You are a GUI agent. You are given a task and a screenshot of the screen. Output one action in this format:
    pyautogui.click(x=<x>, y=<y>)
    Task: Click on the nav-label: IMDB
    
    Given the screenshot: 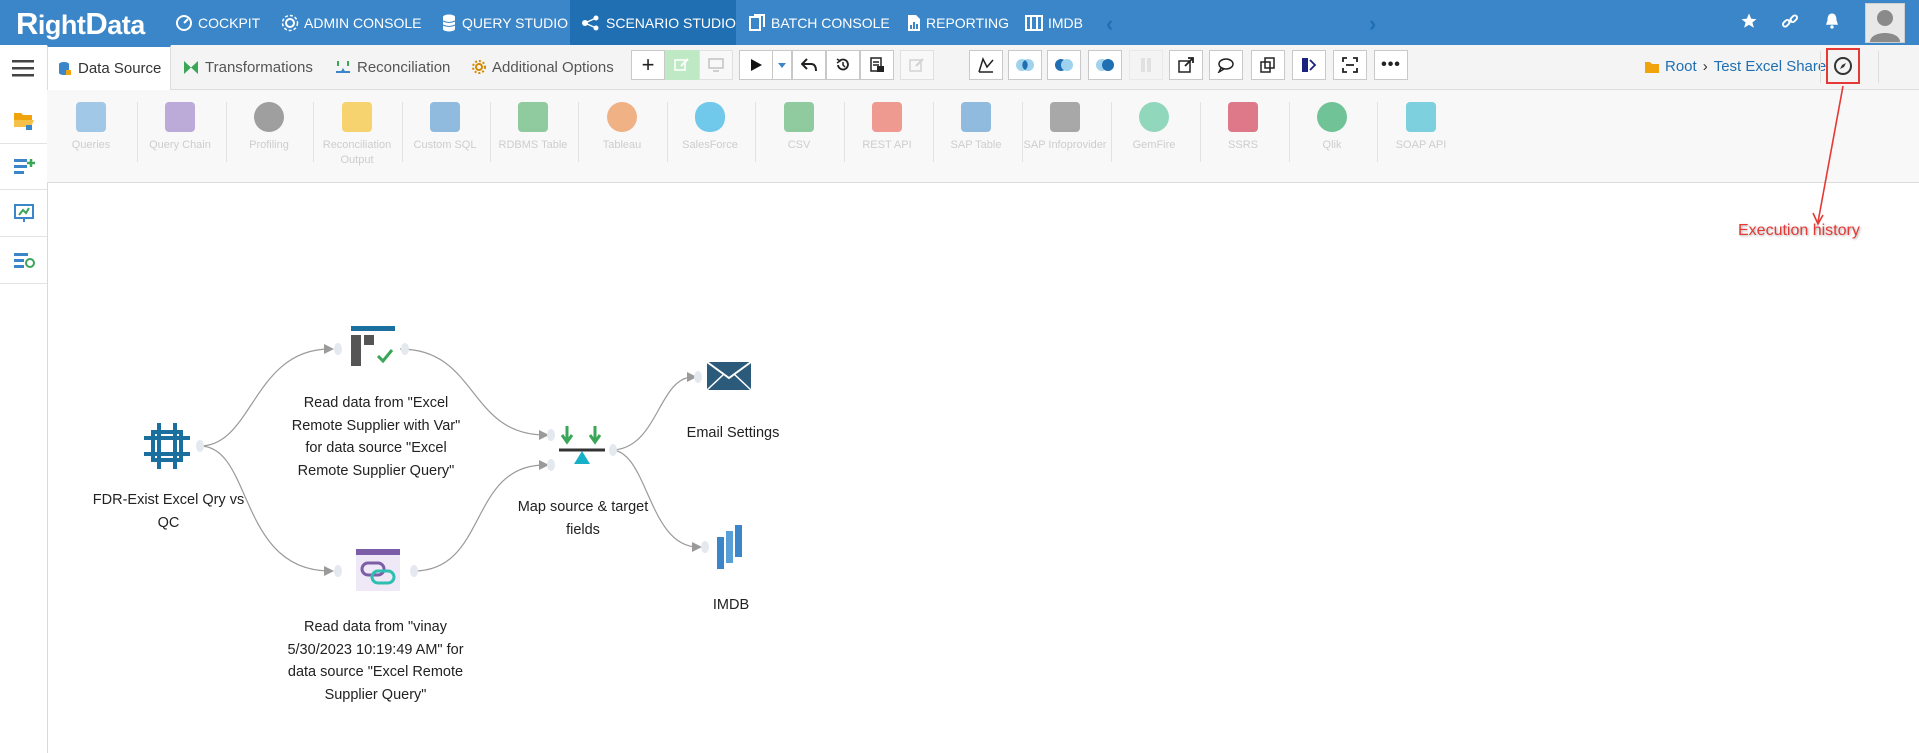 What is the action you would take?
    pyautogui.click(x=1065, y=22)
    